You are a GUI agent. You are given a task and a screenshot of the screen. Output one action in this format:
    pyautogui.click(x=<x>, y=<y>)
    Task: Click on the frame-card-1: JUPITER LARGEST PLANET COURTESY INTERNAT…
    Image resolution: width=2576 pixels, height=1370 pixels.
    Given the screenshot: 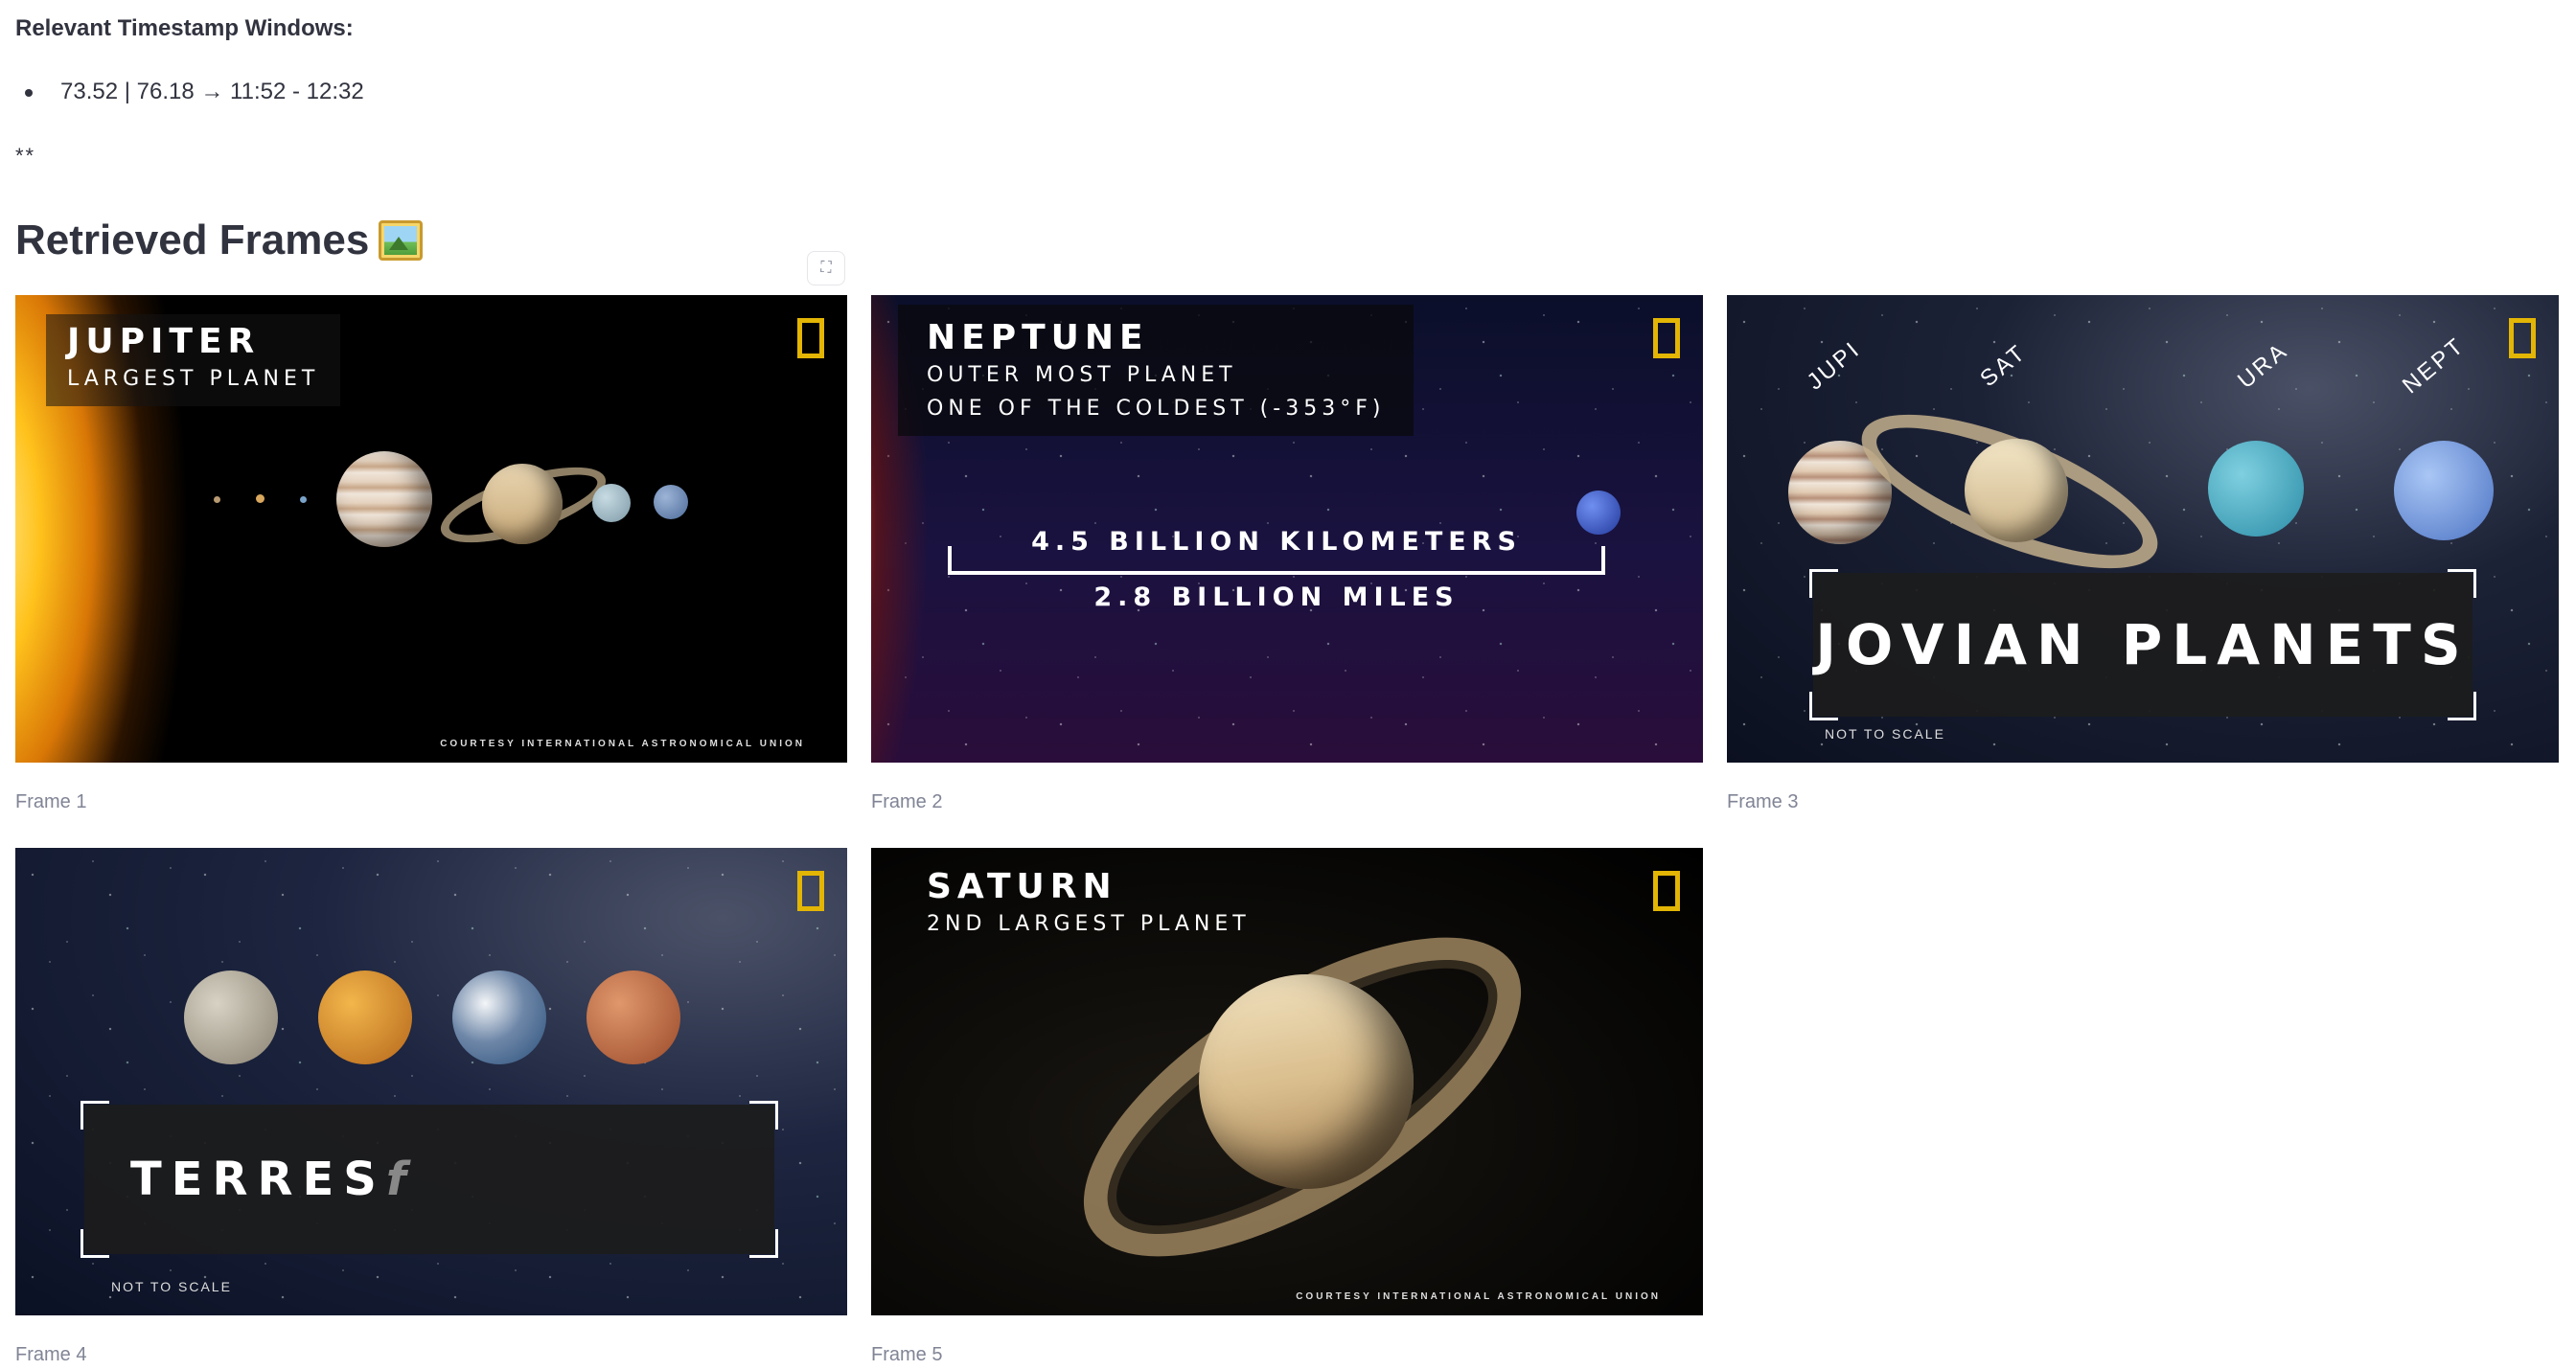 What is the action you would take?
    pyautogui.click(x=431, y=554)
    